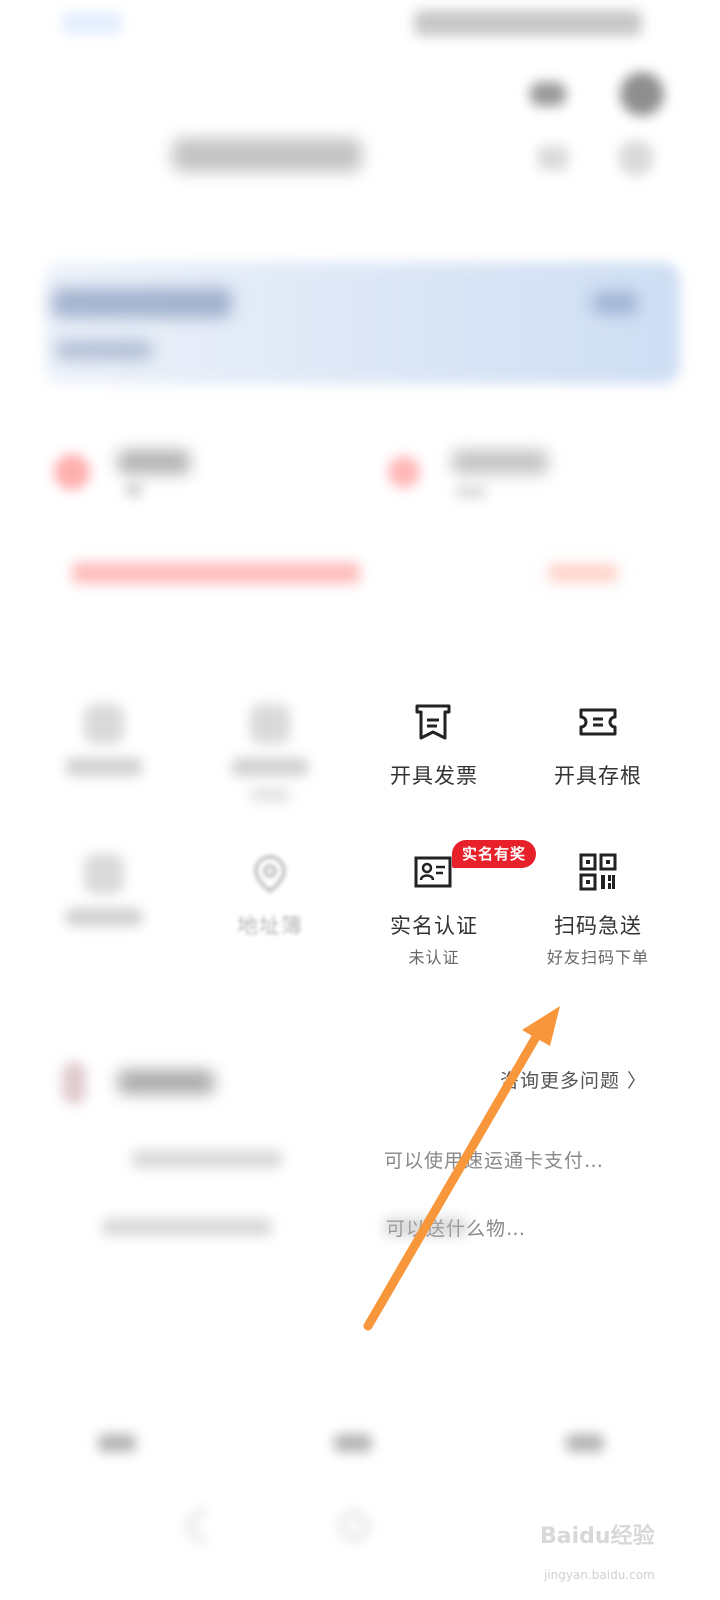 The image size is (720, 1600). I want to click on username, so click(267, 155).